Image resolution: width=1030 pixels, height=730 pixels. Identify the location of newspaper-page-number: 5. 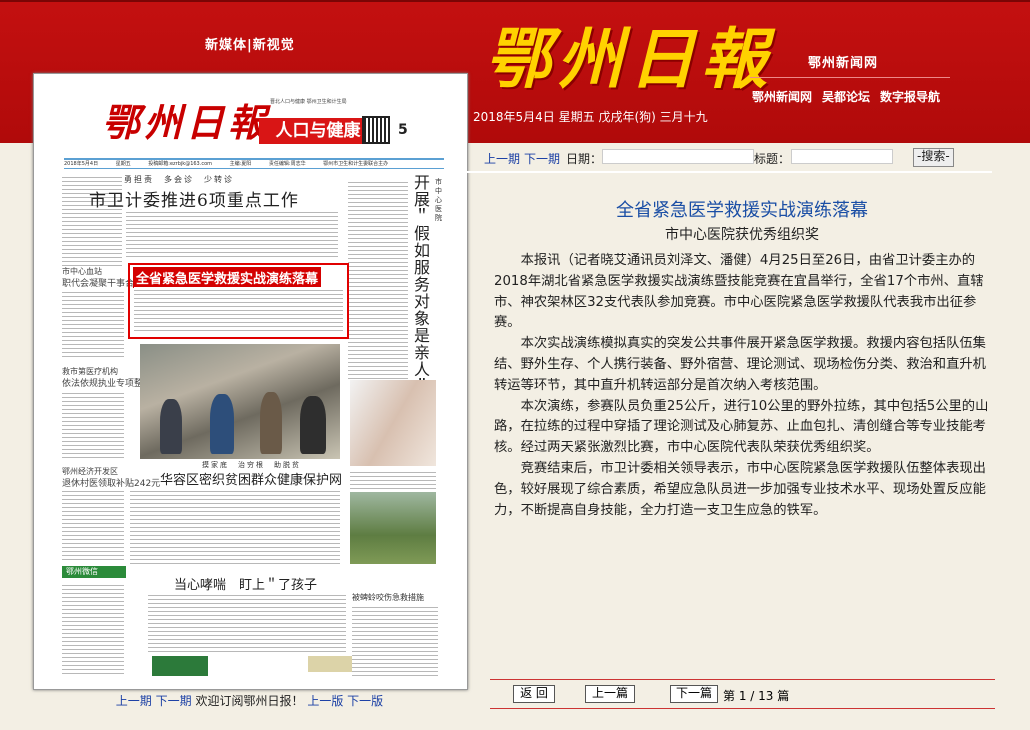
(403, 130).